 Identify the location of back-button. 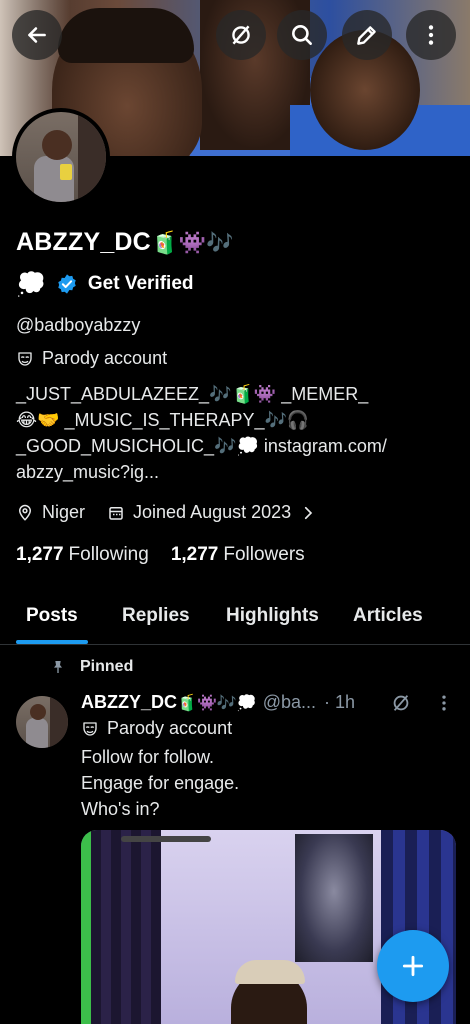
(37, 35).